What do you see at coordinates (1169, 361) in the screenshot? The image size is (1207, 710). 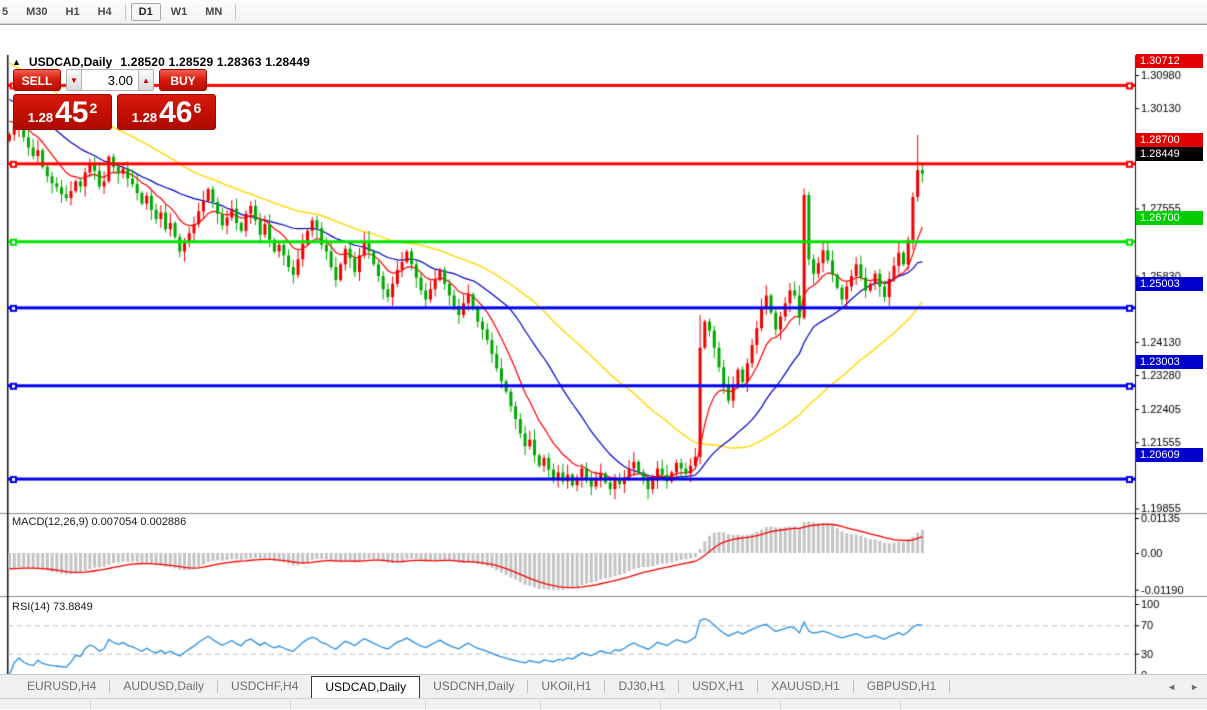 I see `price-level-badge-1.23003: 1.23003` at bounding box center [1169, 361].